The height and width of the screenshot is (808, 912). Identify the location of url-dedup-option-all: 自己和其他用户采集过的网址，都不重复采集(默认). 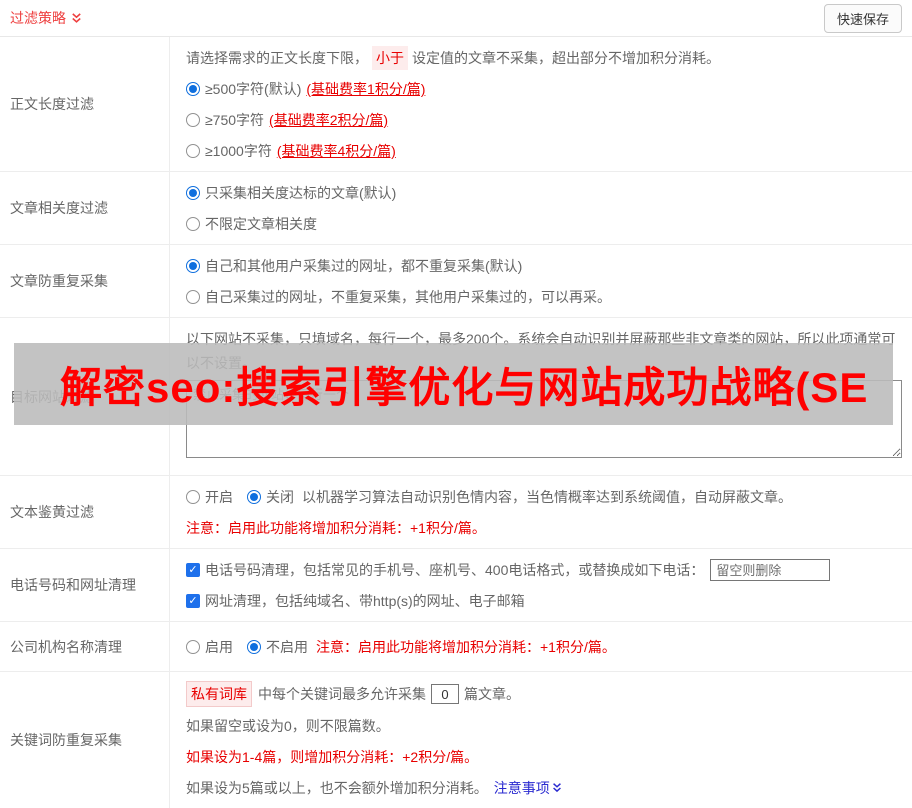
(545, 266).